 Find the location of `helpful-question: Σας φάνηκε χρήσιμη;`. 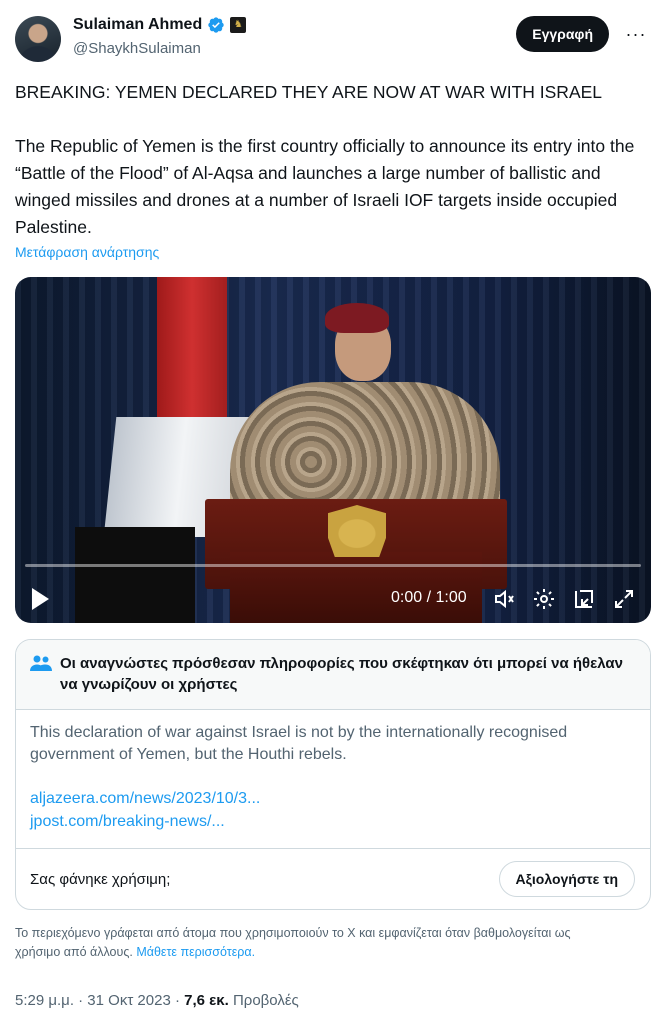

helpful-question: Σας φάνηκε χρήσιμη; is located at coordinates (100, 879).